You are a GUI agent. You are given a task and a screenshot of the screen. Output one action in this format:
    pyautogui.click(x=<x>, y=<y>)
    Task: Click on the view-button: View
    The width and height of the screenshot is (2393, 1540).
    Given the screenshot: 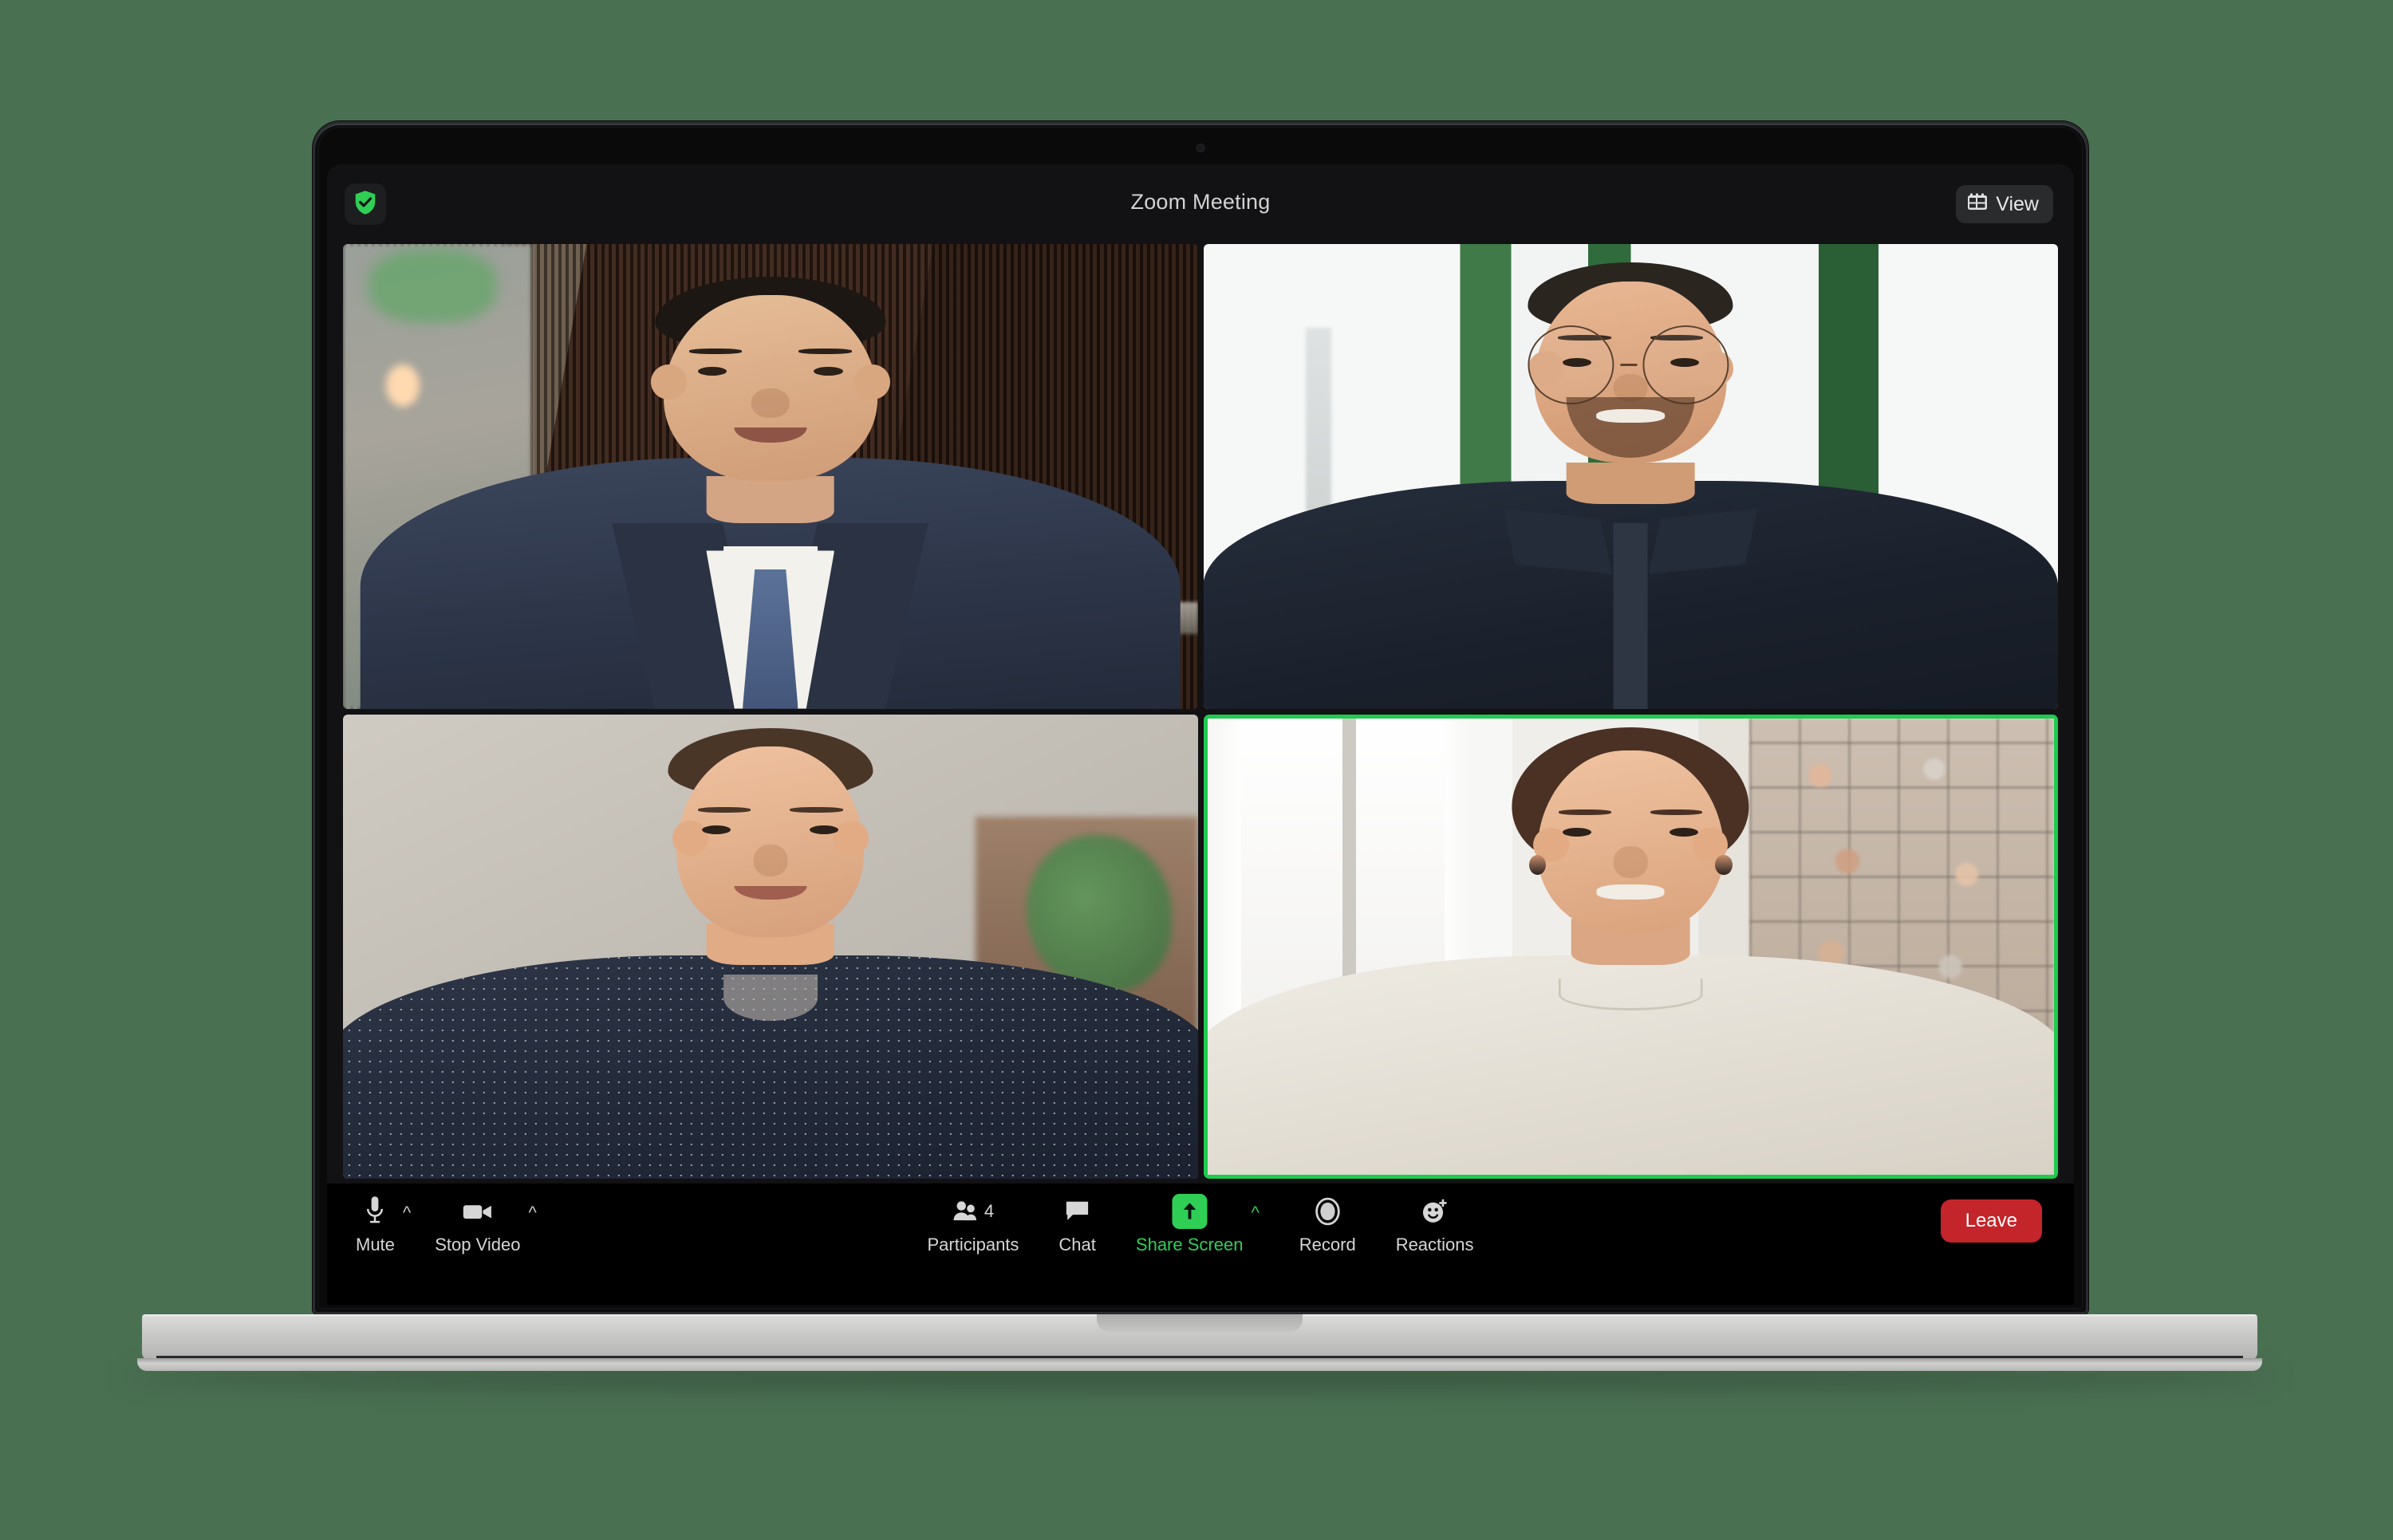 What is the action you would take?
    pyautogui.click(x=2004, y=204)
    